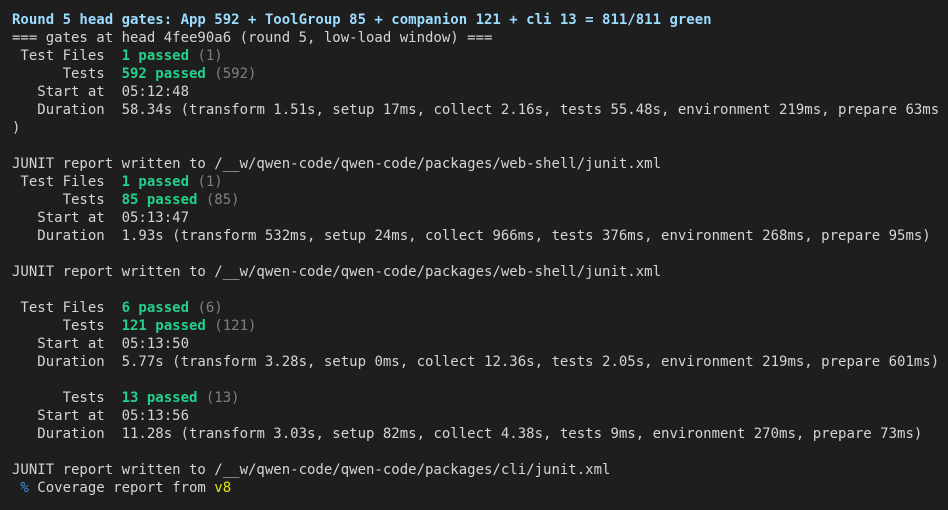 The height and width of the screenshot is (510, 948). I want to click on tests-total: (592), so click(231, 74).